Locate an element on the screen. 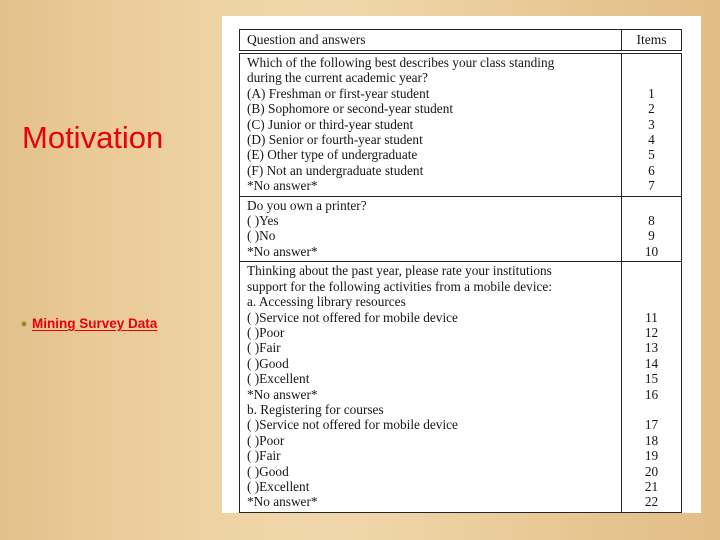 The width and height of the screenshot is (720, 540). question-line: ( )No is located at coordinates (261, 236).